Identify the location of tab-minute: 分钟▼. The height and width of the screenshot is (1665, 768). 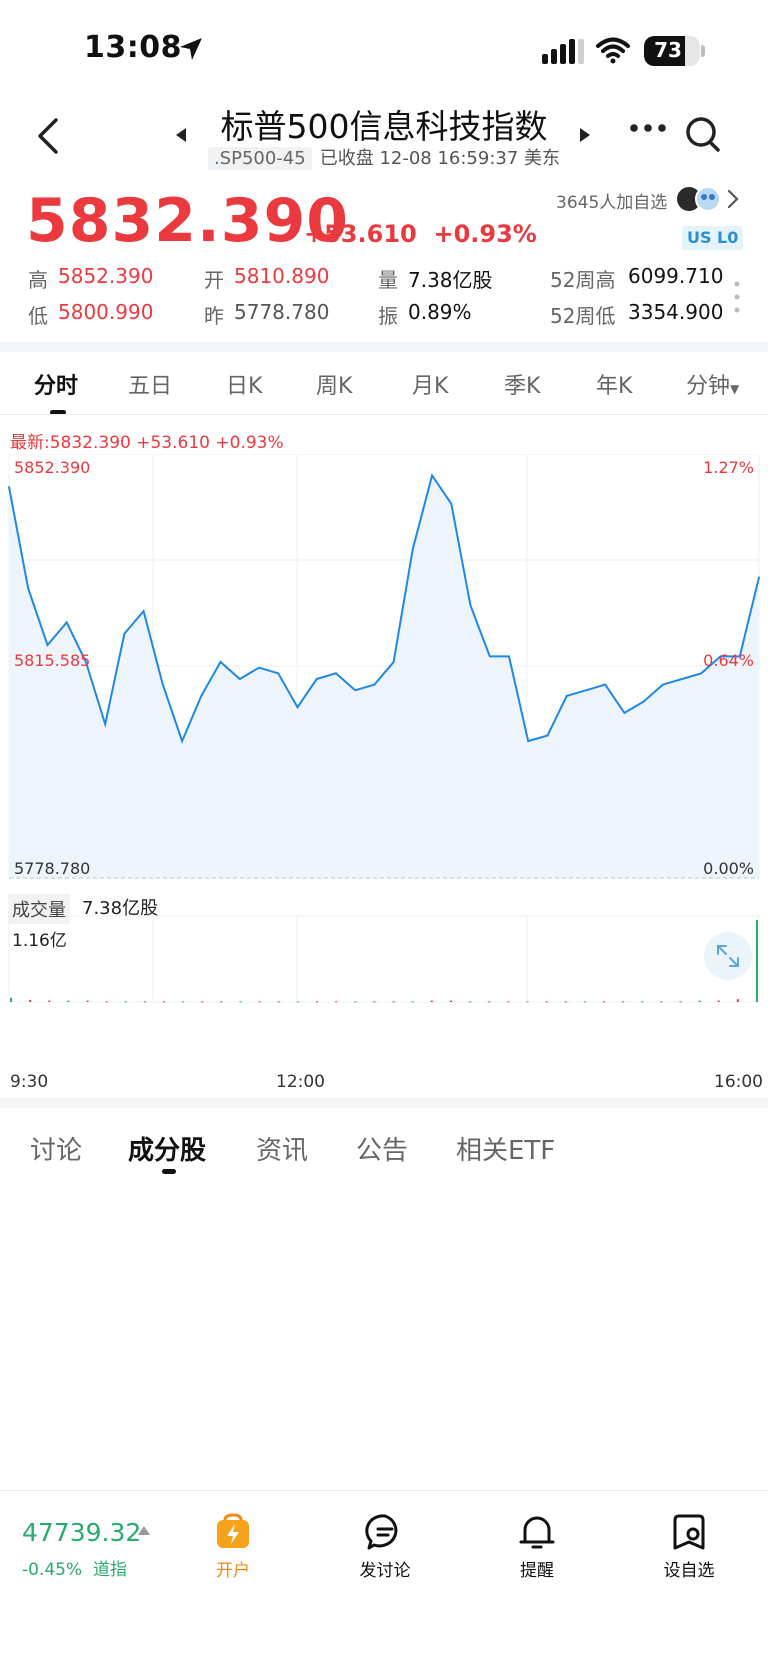
(712, 384).